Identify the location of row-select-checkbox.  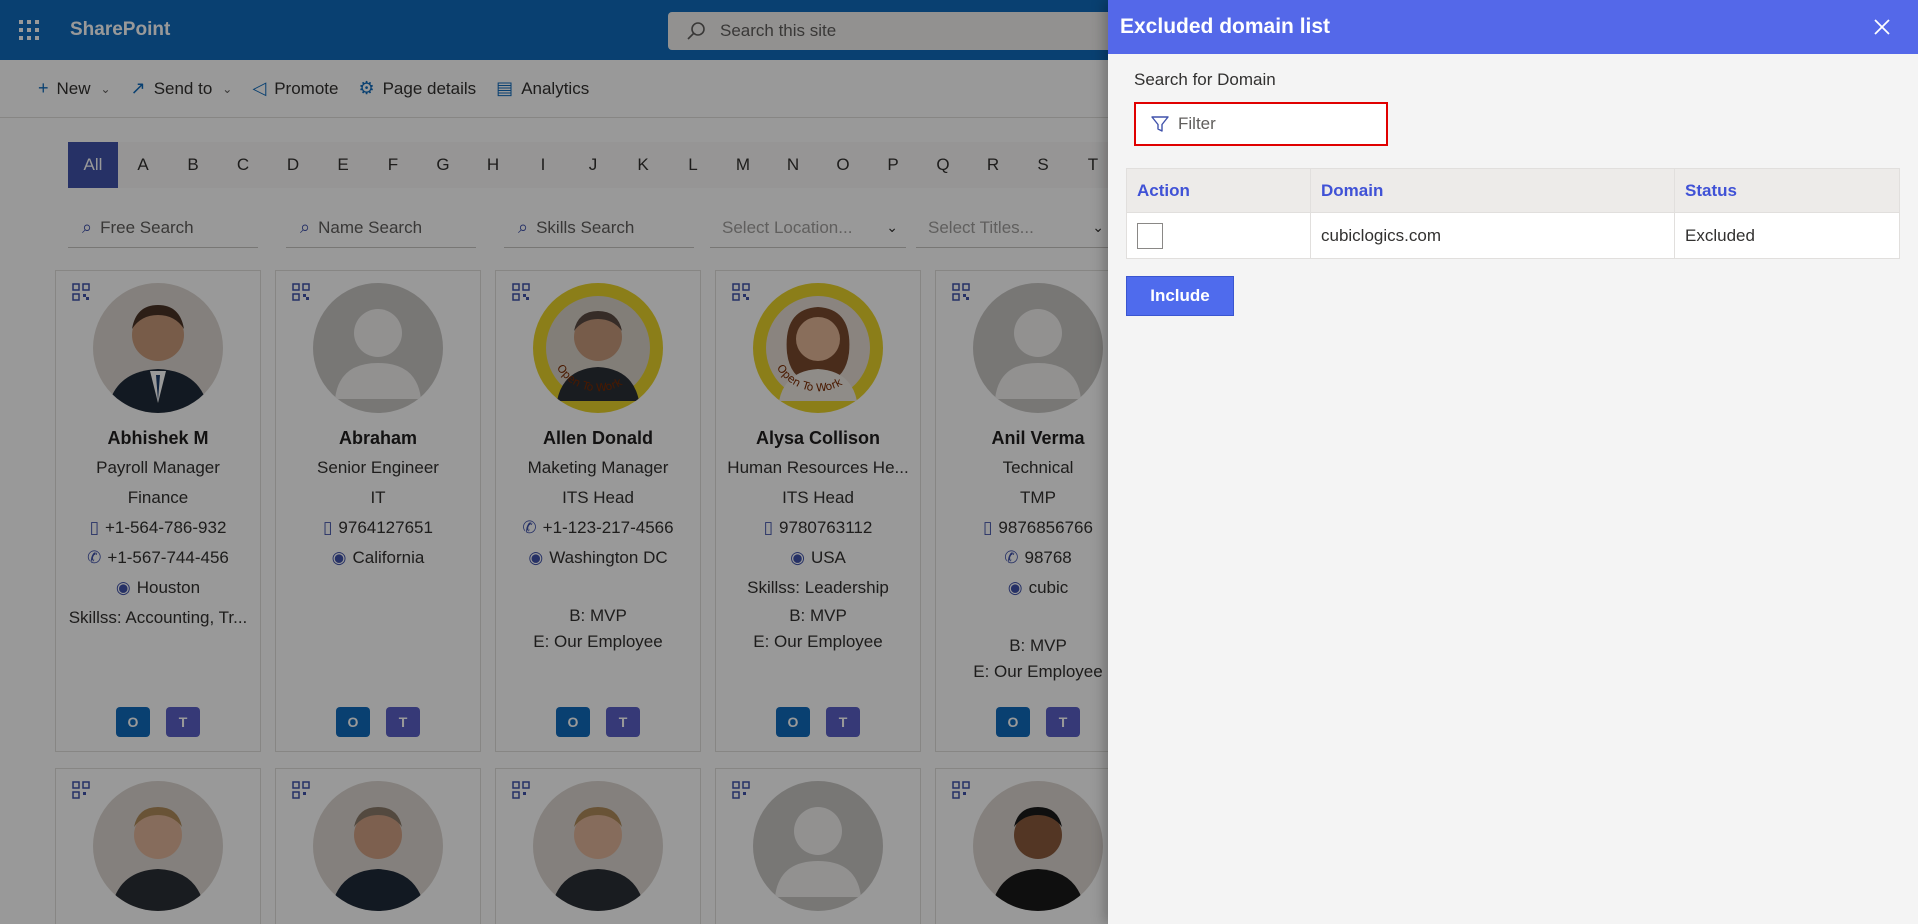
(1150, 235).